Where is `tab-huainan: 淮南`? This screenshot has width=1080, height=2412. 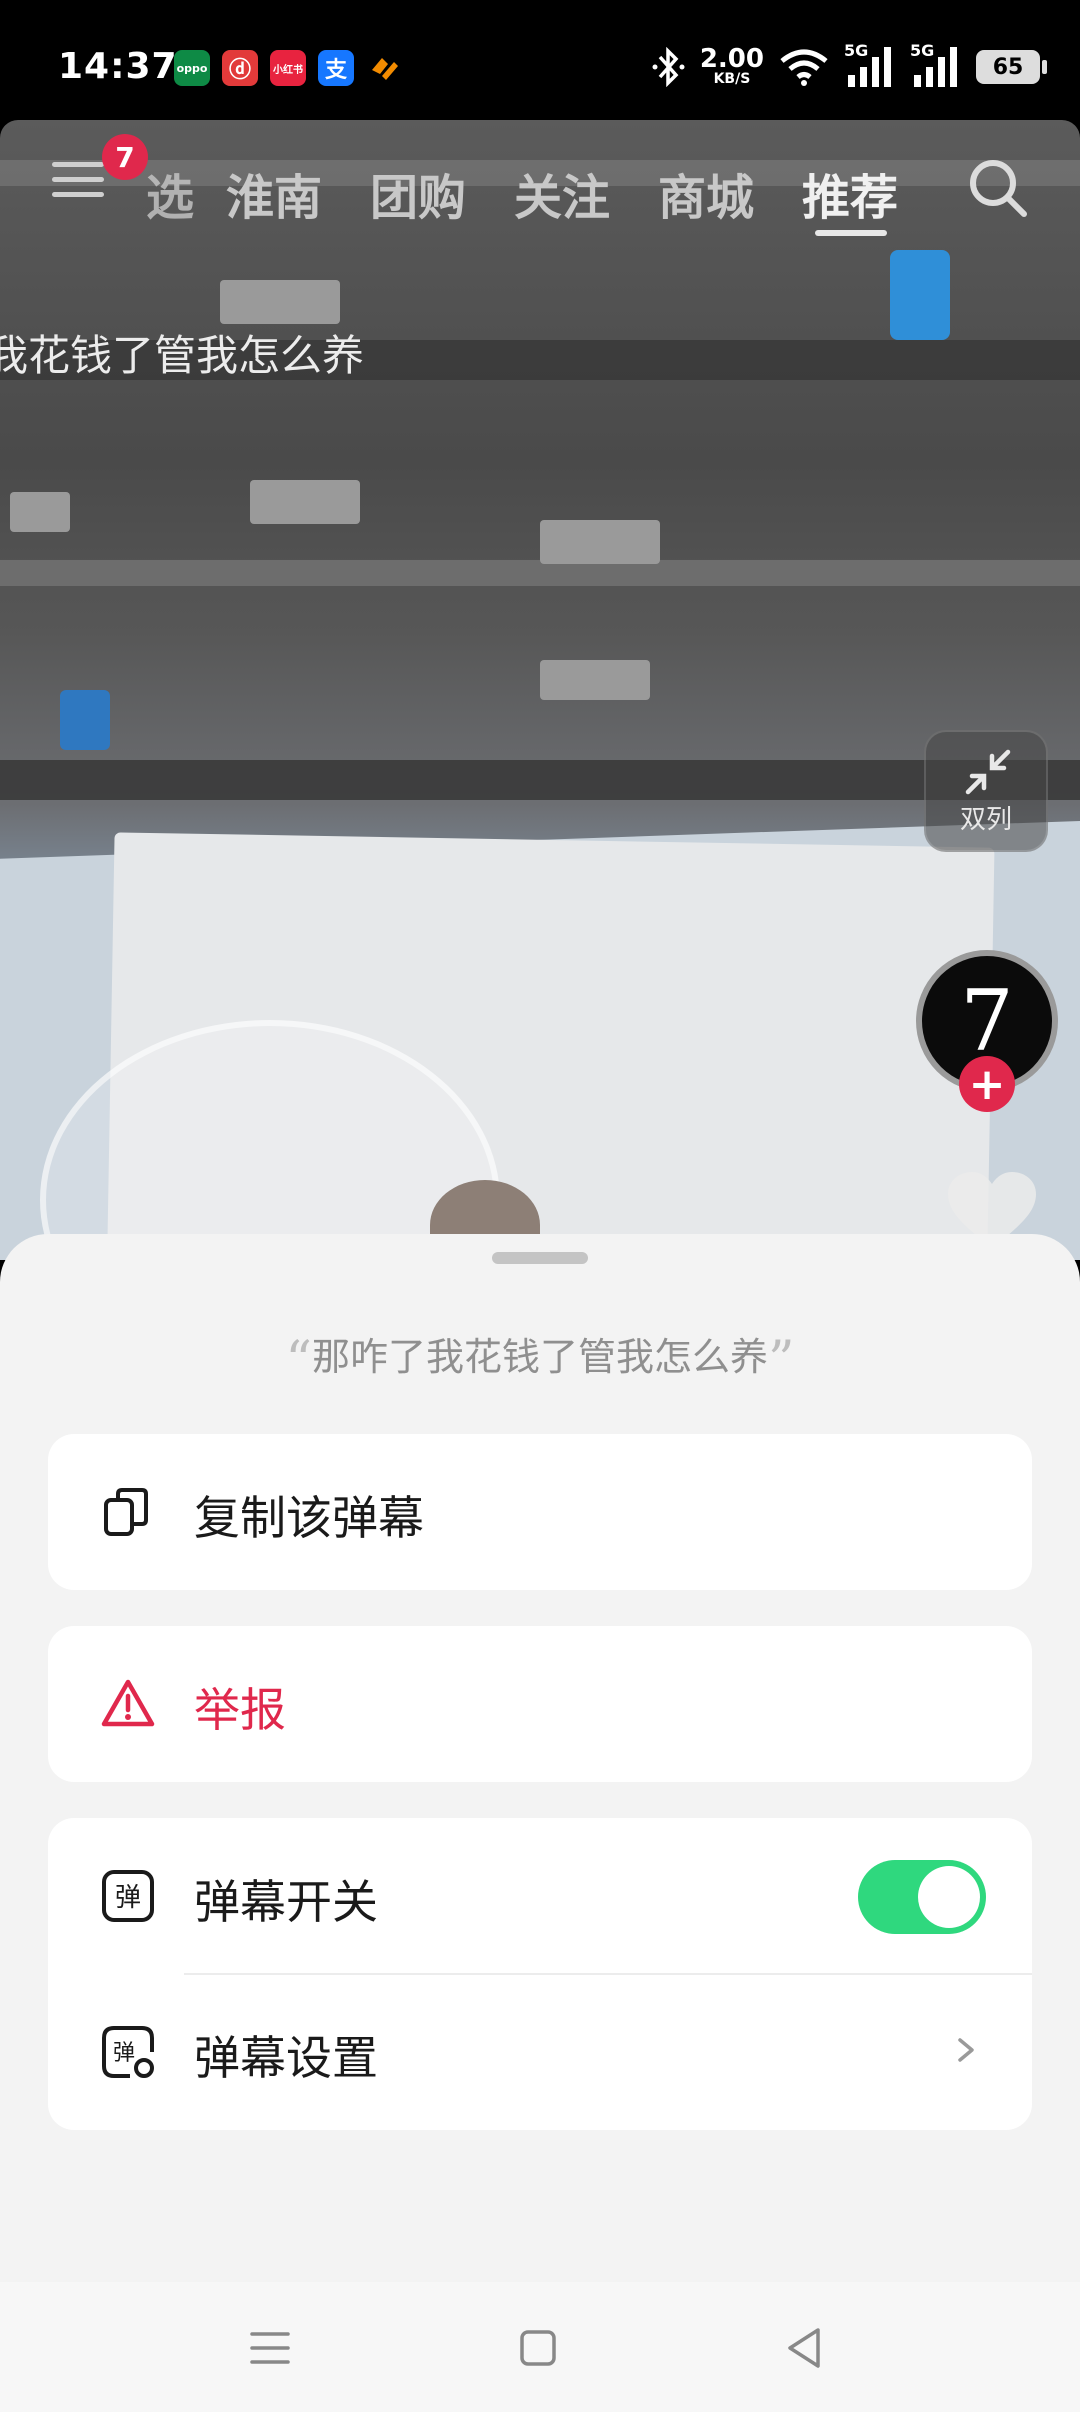 tab-huainan: 淮南 is located at coordinates (274, 193).